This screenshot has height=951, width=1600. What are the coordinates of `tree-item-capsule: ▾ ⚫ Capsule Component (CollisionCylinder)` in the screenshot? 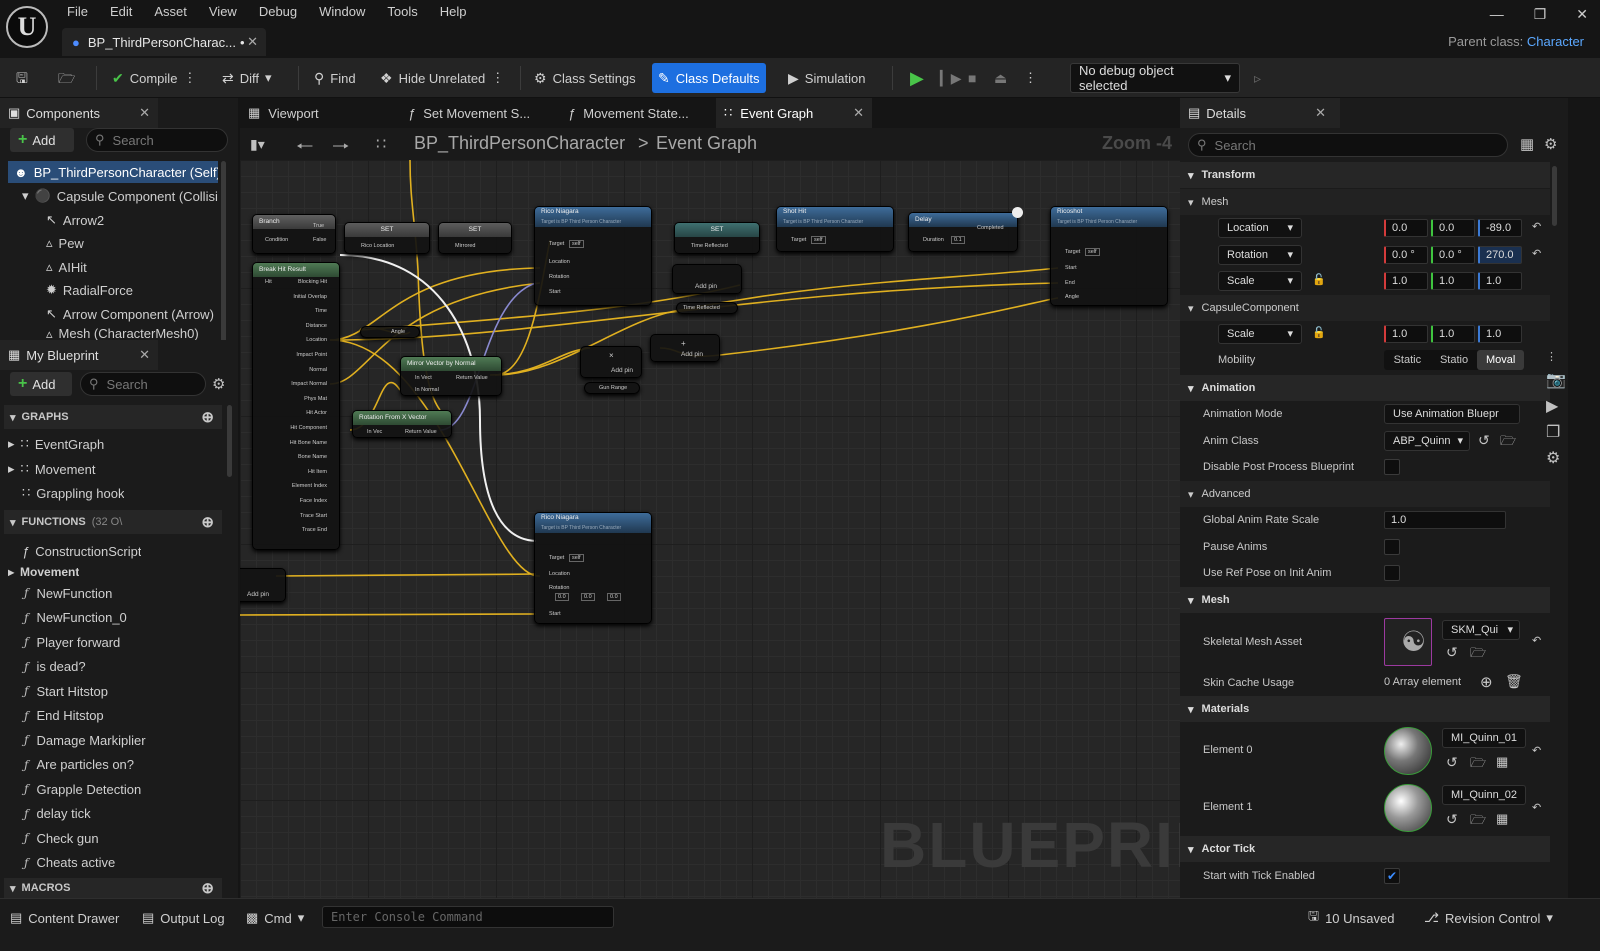 It's located at (120, 196).